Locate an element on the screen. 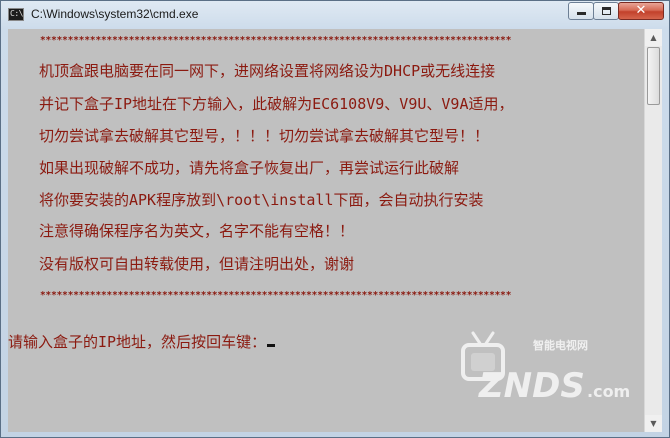 Image resolution: width=670 pixels, height=438 pixels. tv-logo-icon: 智能电视网 ZNDS .com is located at coordinates (545, 368).